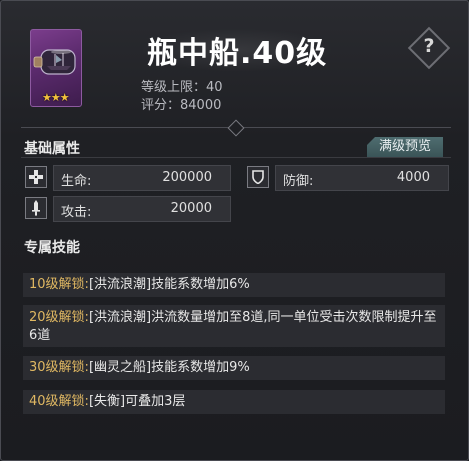  I want to click on skill-unlock-level: 10级解锁:, so click(59, 284).